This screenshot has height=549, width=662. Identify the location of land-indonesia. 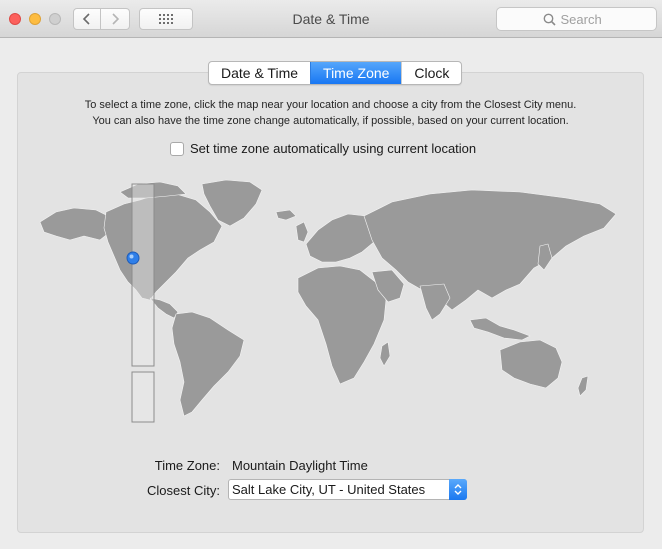
(500, 329).